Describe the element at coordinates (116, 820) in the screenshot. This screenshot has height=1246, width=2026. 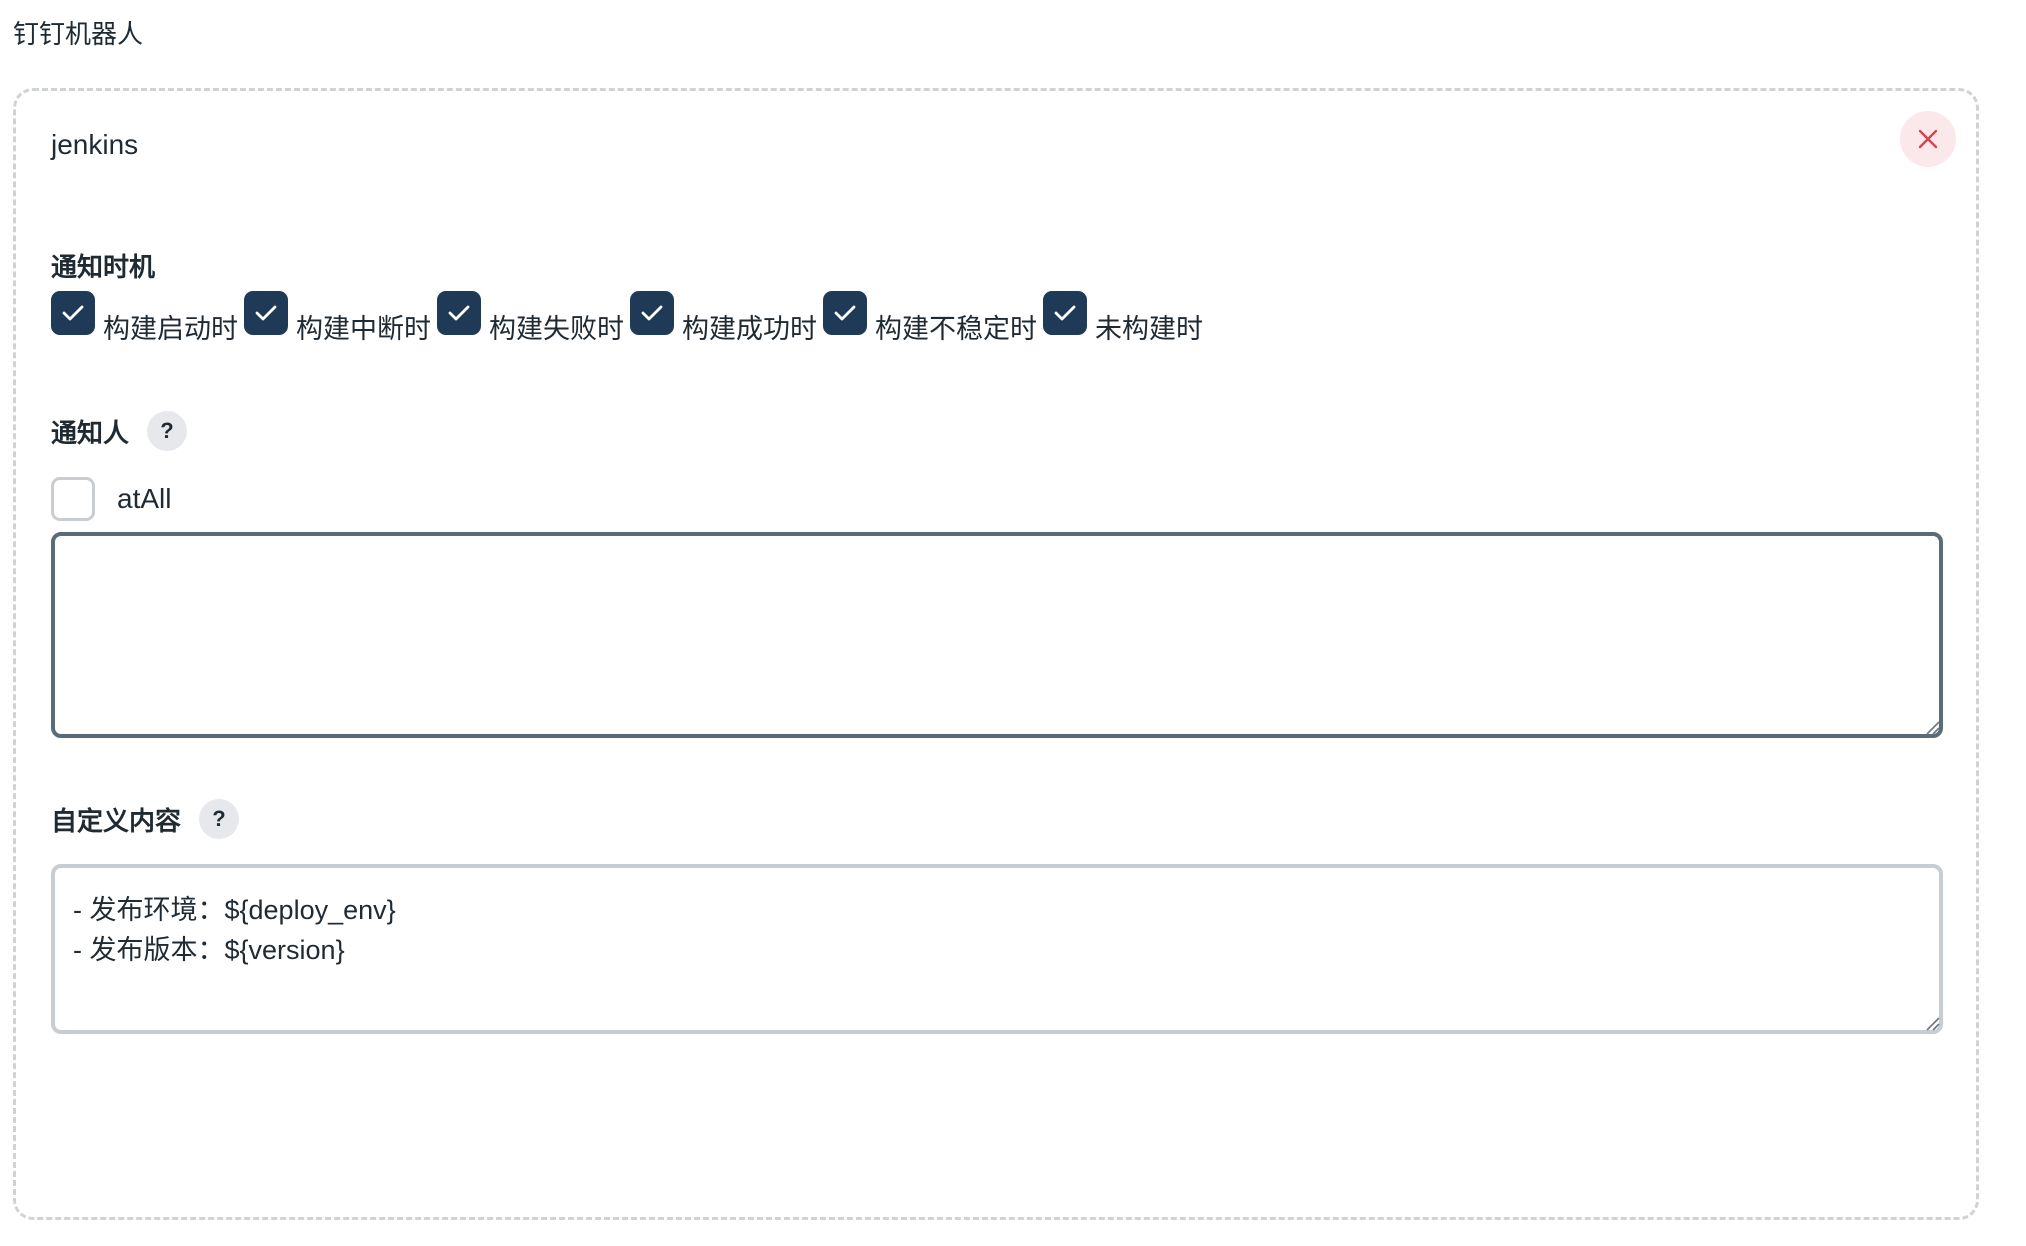
I see `custom-content-label-text: 自定义内容` at that location.